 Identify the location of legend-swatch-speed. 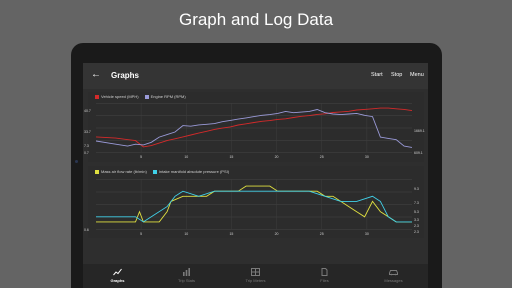
(97, 96).